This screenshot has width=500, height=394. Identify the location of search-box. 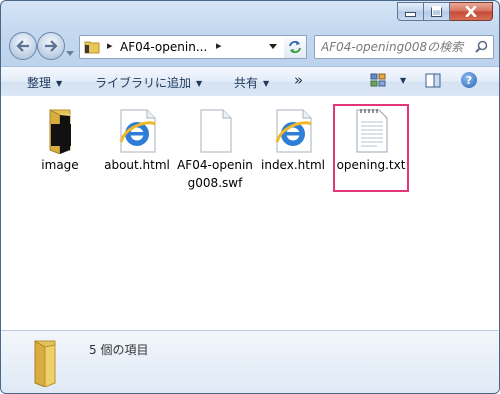
(404, 47).